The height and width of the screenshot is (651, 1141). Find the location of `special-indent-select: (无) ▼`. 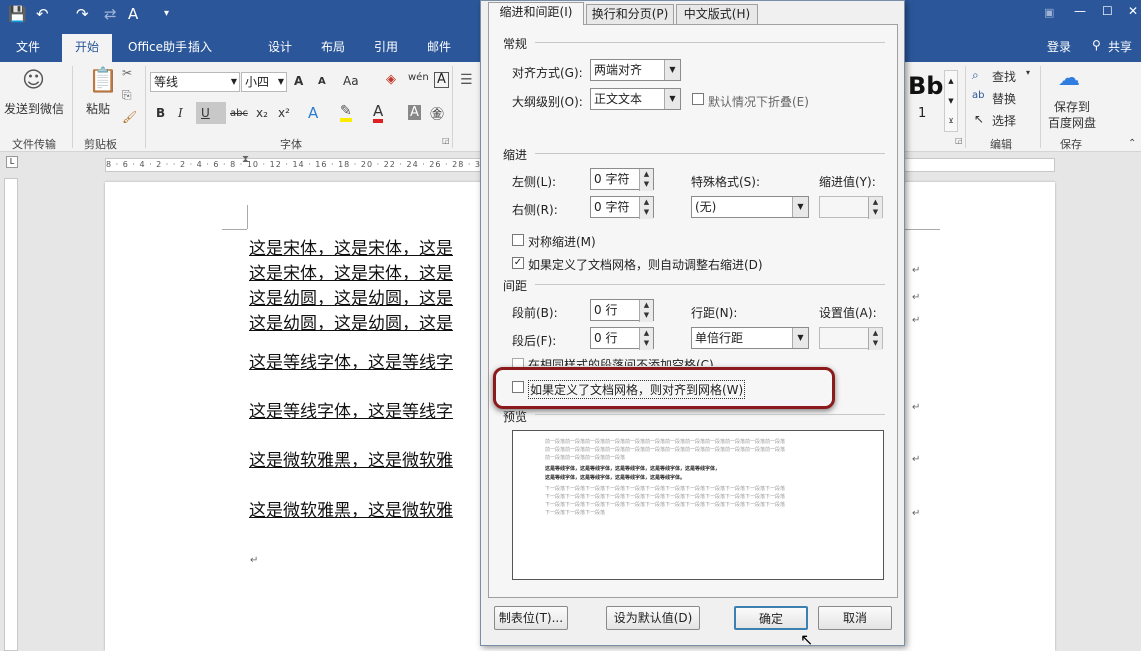

special-indent-select: (无) ▼ is located at coordinates (750, 207).